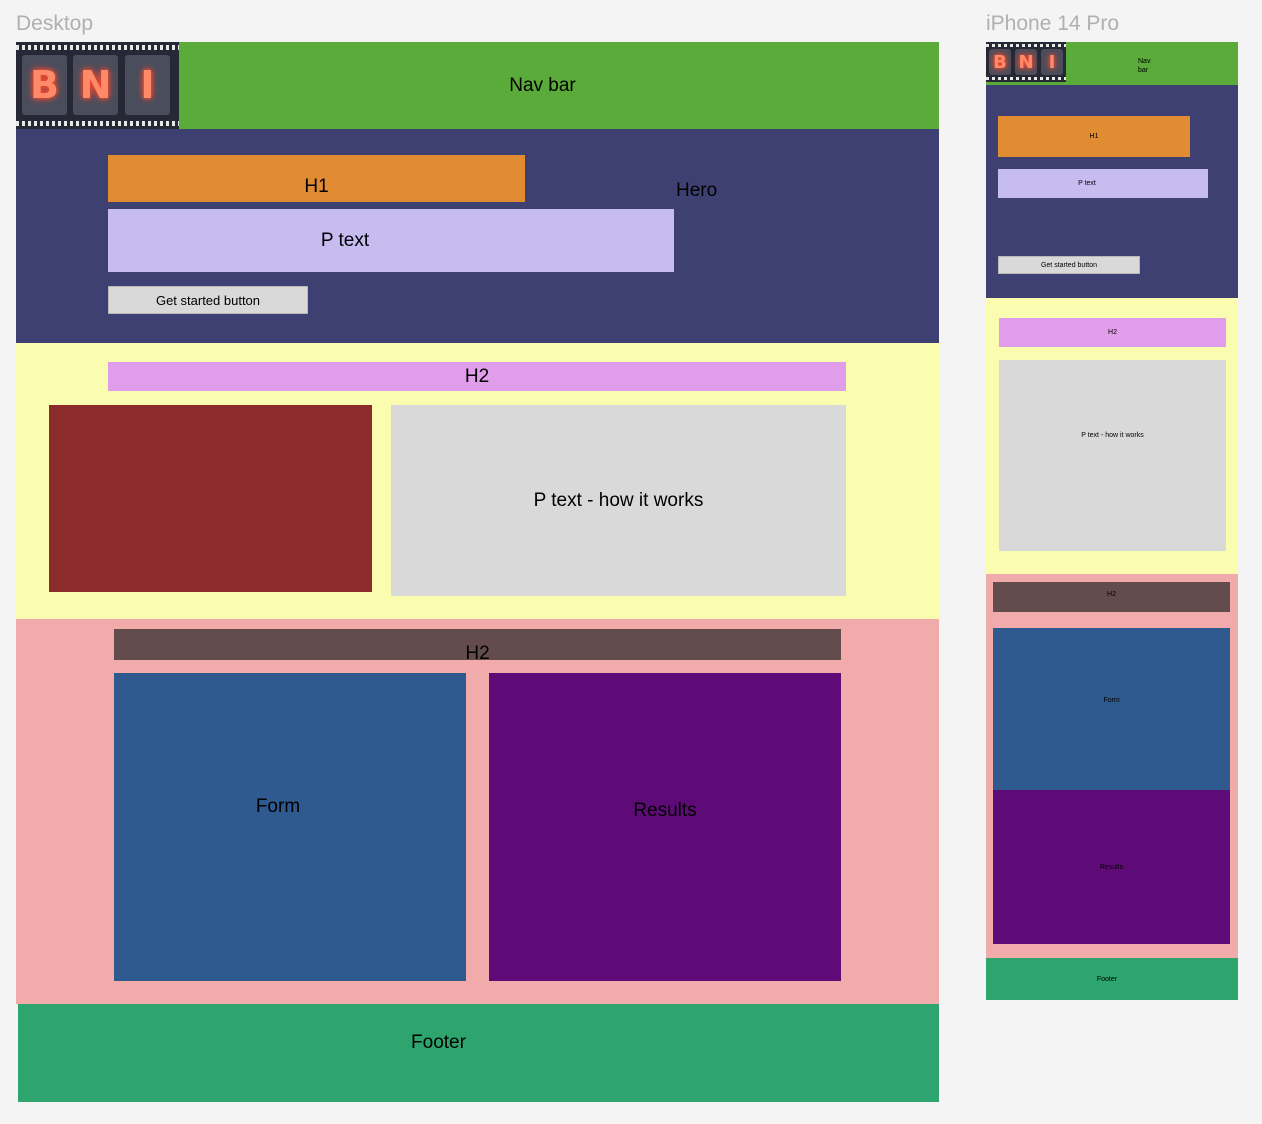 The image size is (1262, 1124). Describe the element at coordinates (290, 827) in the screenshot. I see `desktop-form: Form` at that location.